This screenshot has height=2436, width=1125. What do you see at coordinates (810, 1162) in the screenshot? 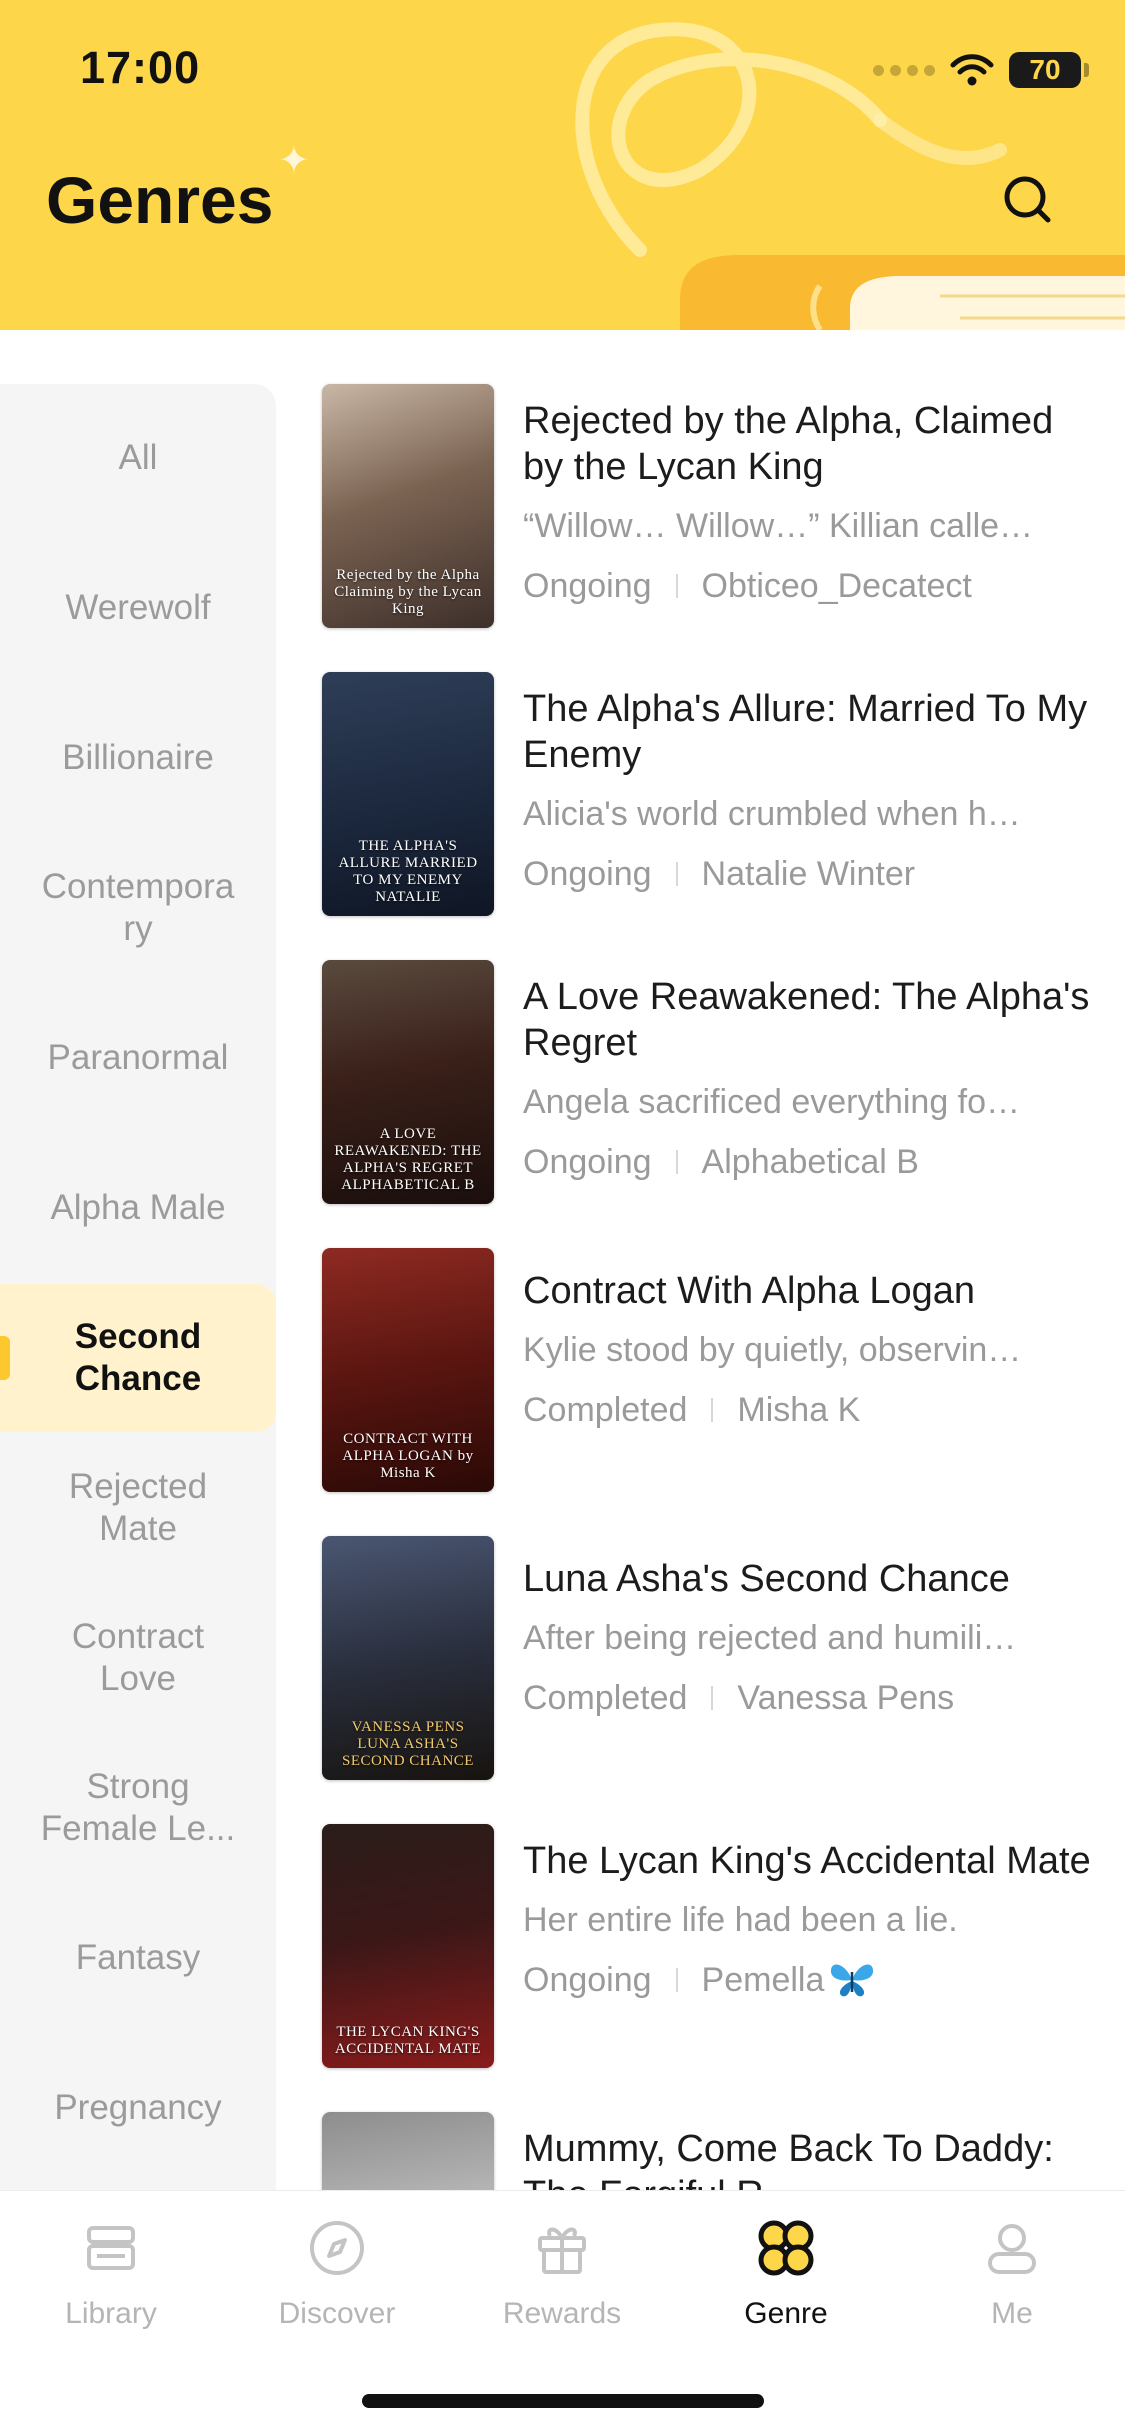
I see `book-author: Alphabetical B` at bounding box center [810, 1162].